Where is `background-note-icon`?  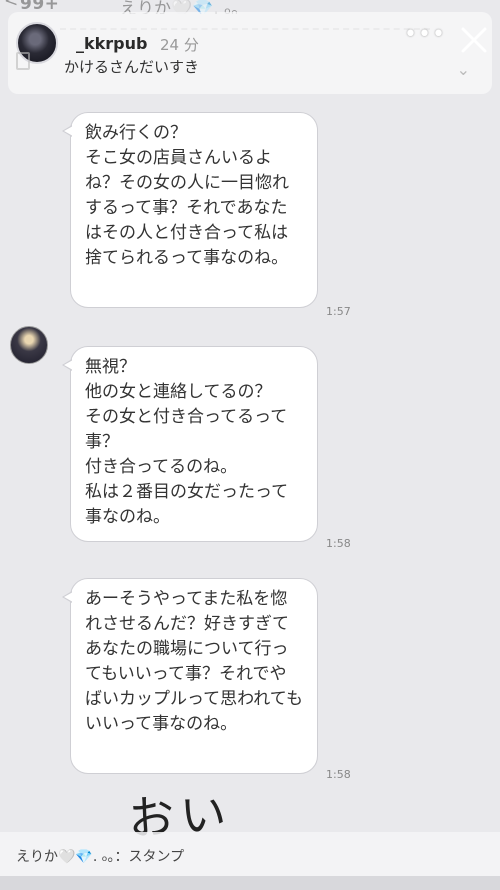
background-note-icon is located at coordinates (23, 61).